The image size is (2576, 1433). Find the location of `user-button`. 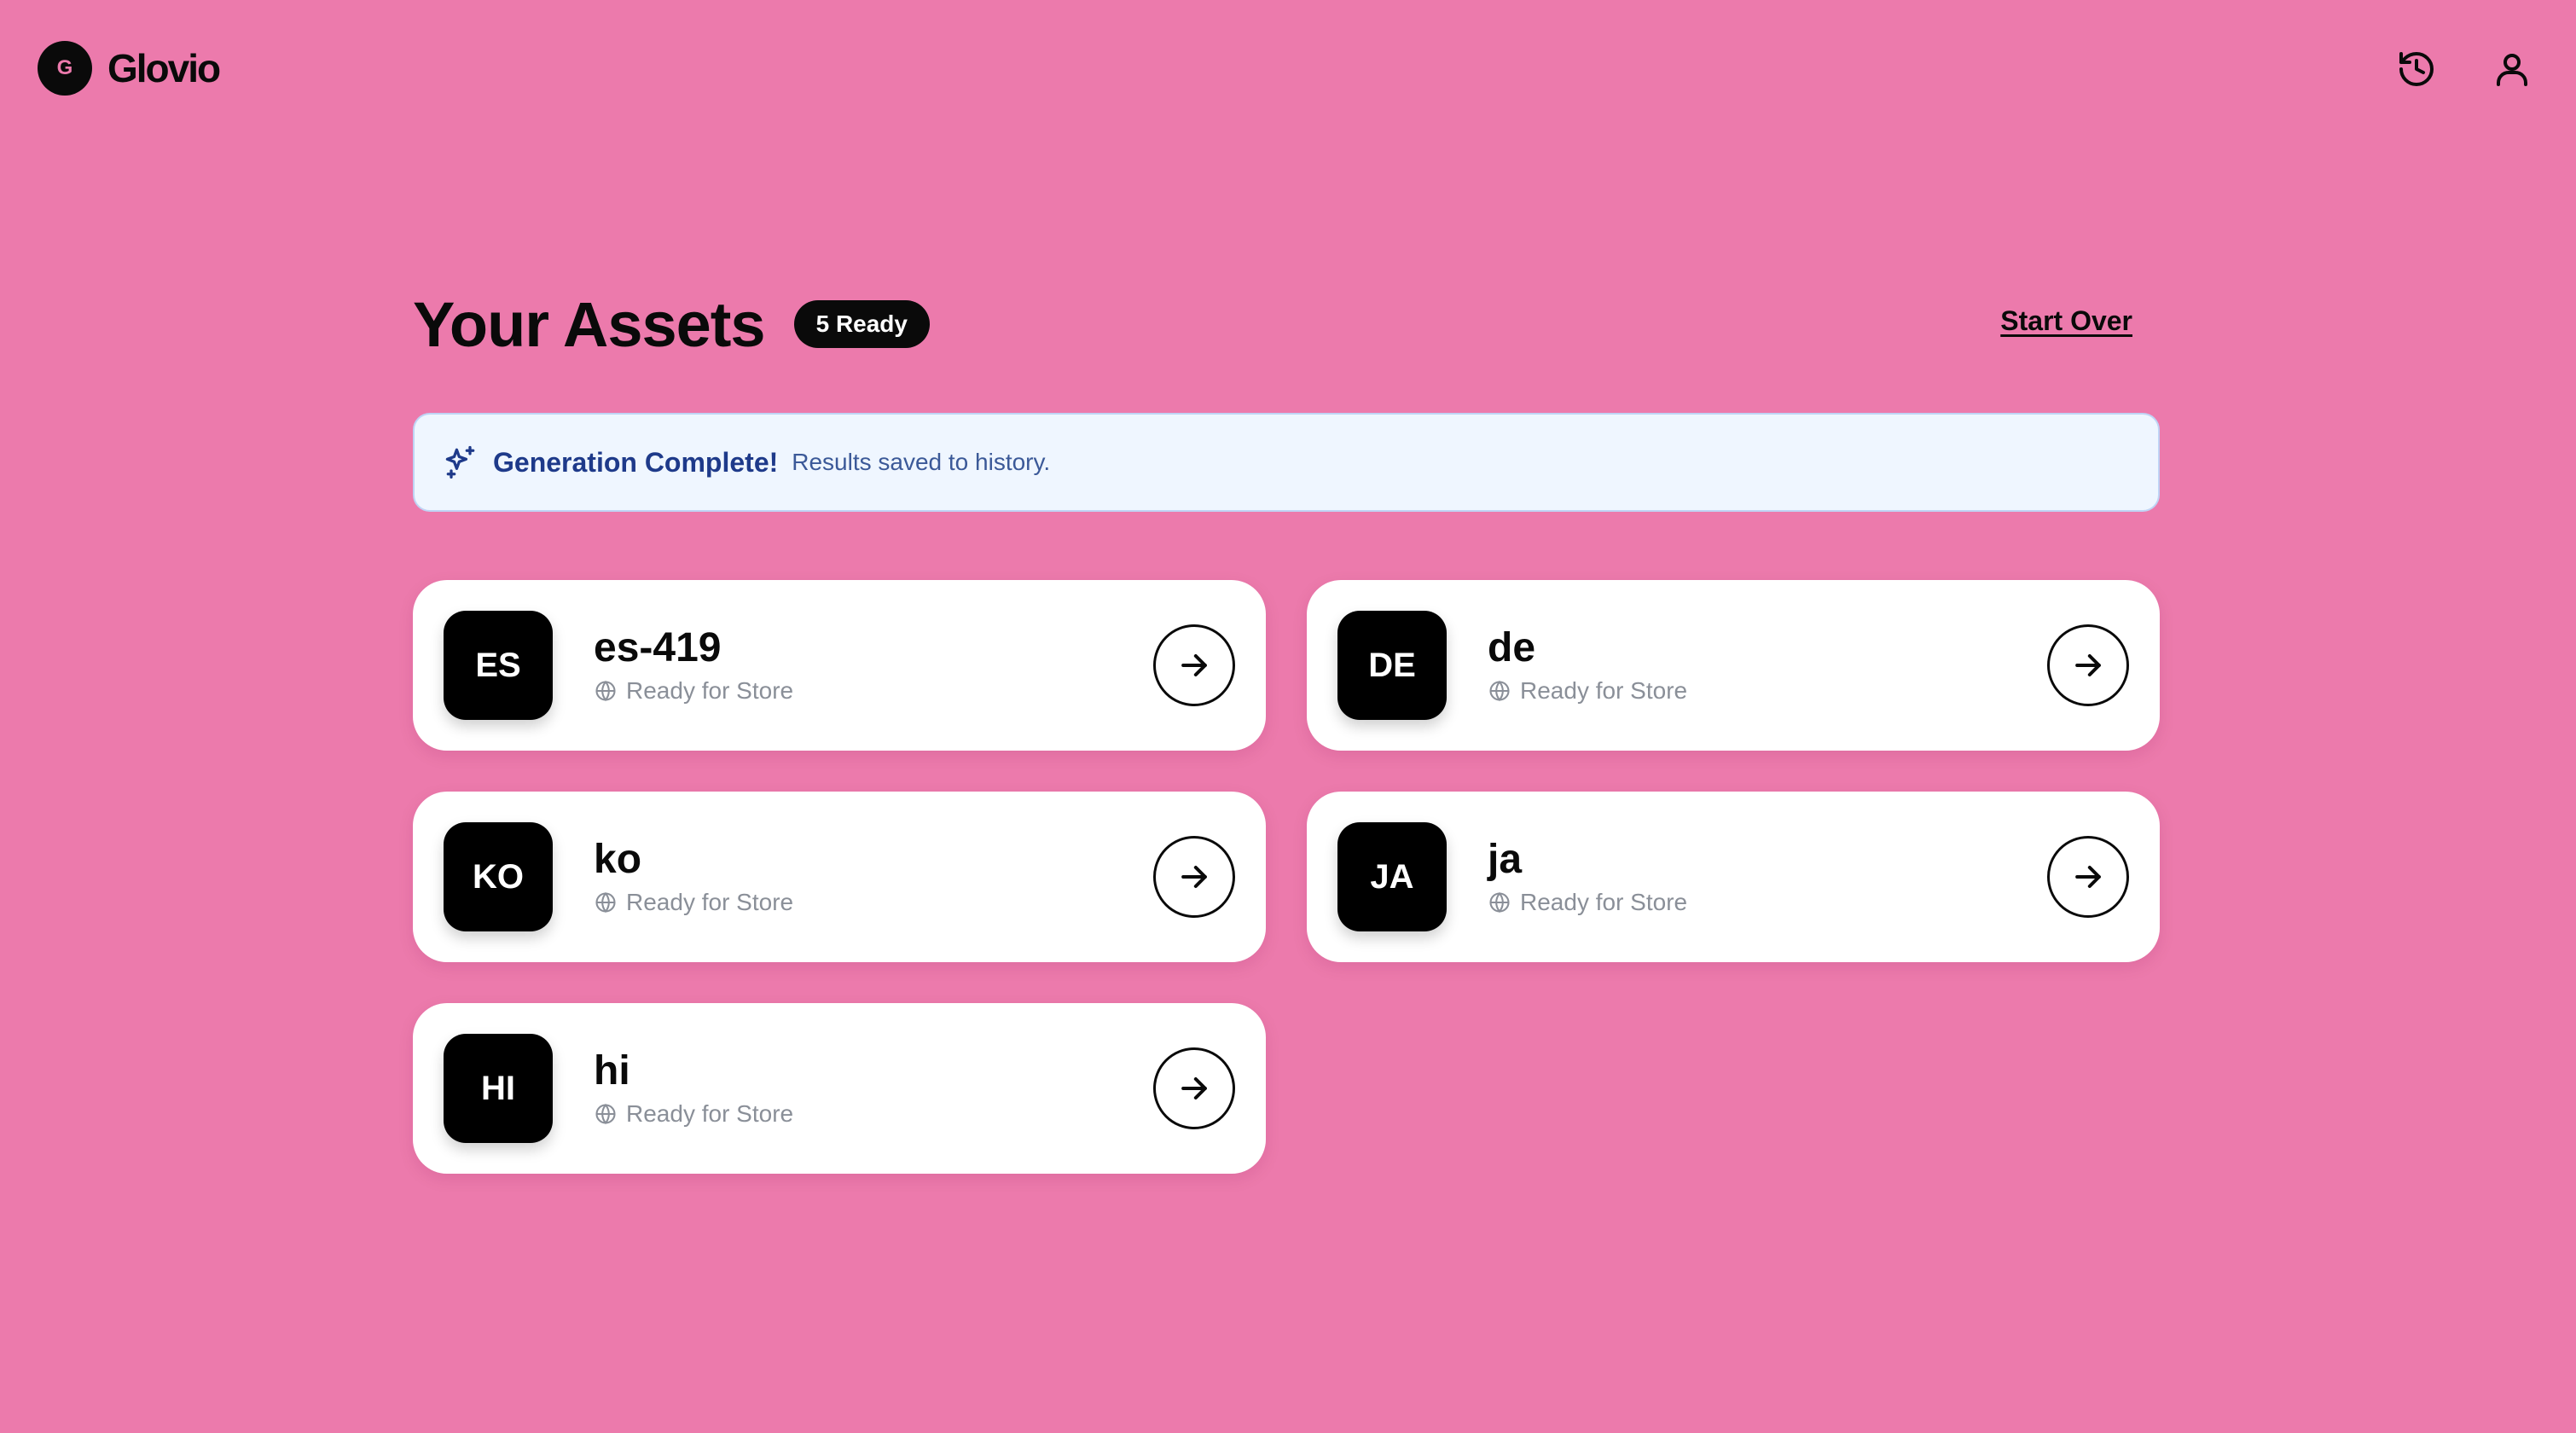

user-button is located at coordinates (2512, 69).